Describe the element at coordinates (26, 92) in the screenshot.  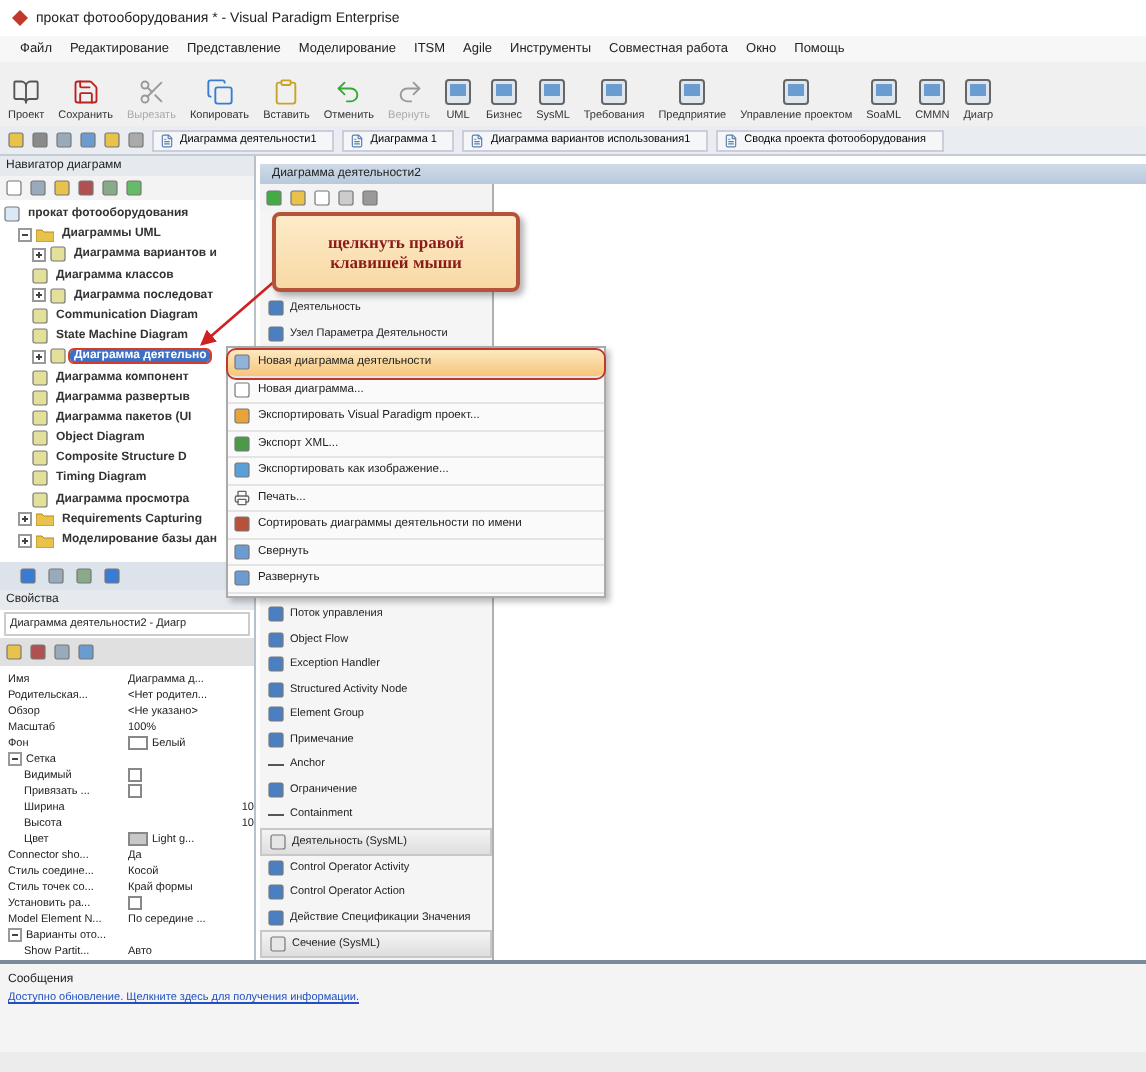
I see `book-icon` at that location.